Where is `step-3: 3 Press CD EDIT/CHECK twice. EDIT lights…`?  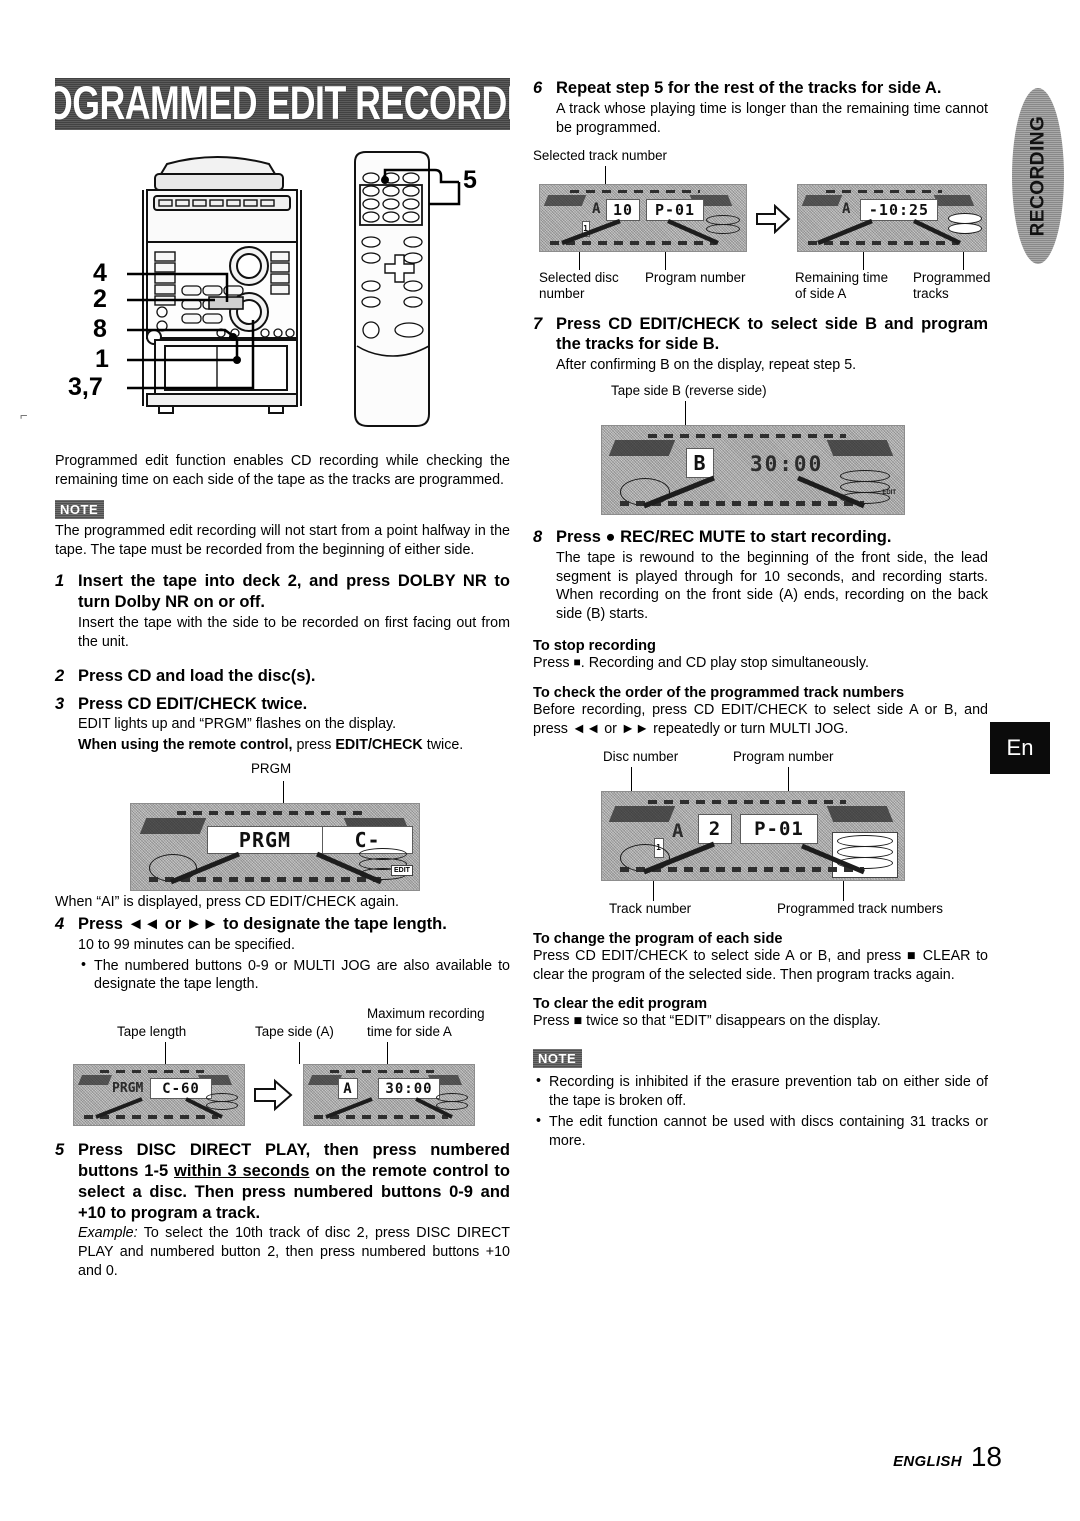 step-3: 3 Press CD EDIT/CHECK twice. EDIT lights… is located at coordinates (282, 726).